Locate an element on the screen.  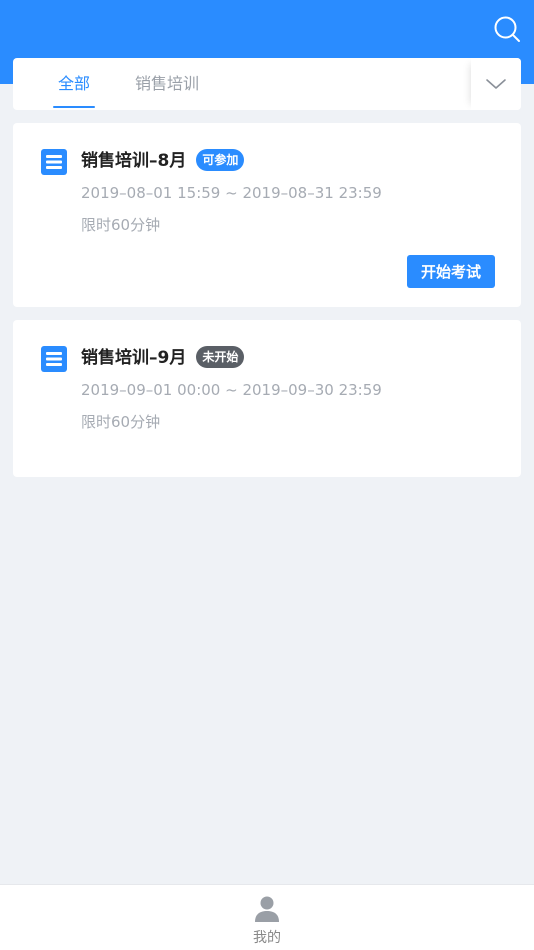
tabs-expand-button is located at coordinates (496, 84).